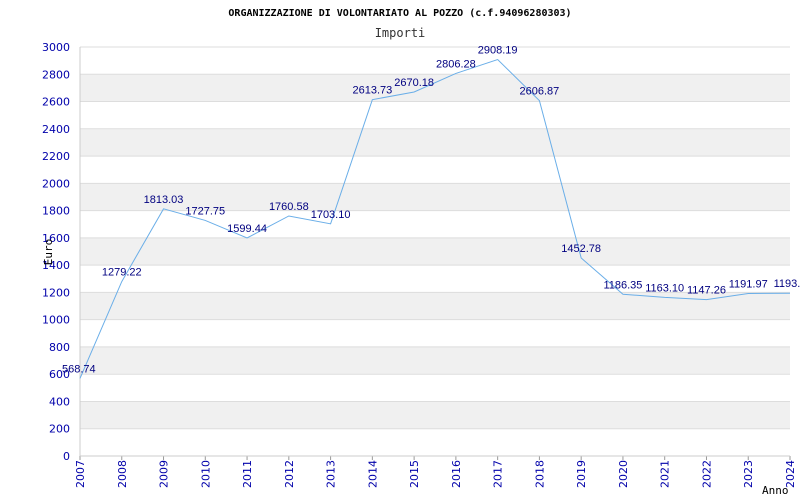 Image resolution: width=800 pixels, height=500 pixels. What do you see at coordinates (289, 207) in the screenshot?
I see `data-label: 1760.58` at bounding box center [289, 207].